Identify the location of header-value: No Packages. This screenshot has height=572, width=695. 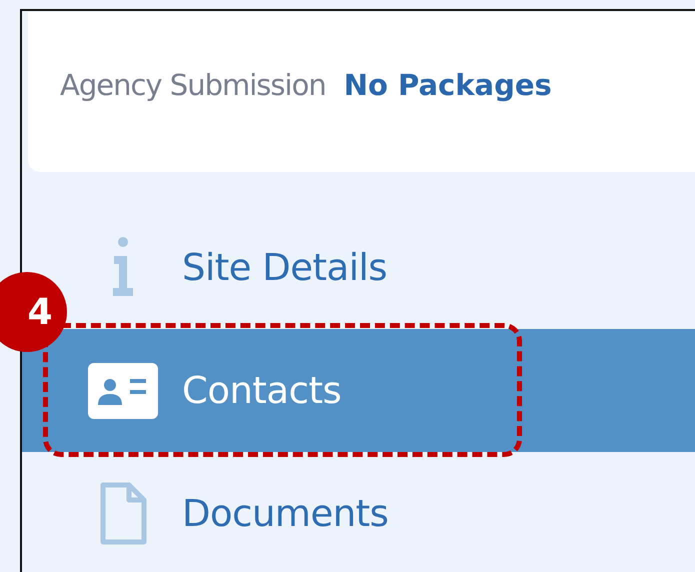
(448, 85).